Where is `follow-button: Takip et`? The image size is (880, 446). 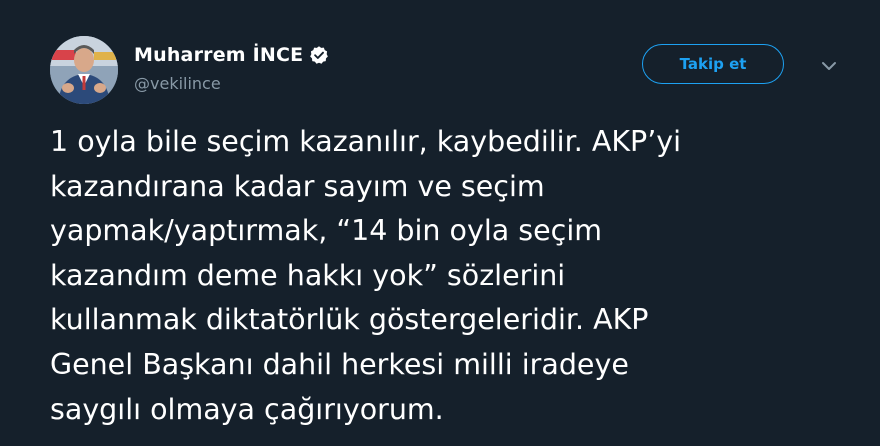 follow-button: Takip et is located at coordinates (713, 64).